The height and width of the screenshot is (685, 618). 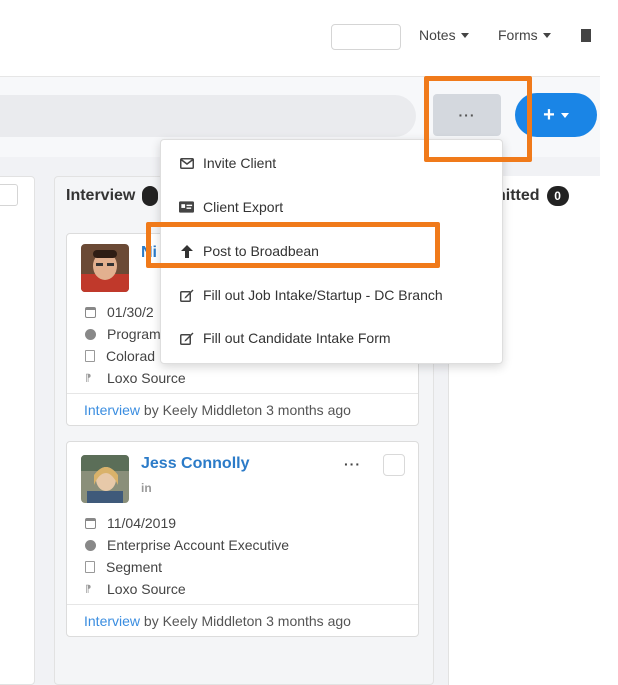 I want to click on top-search-box, so click(x=366, y=37).